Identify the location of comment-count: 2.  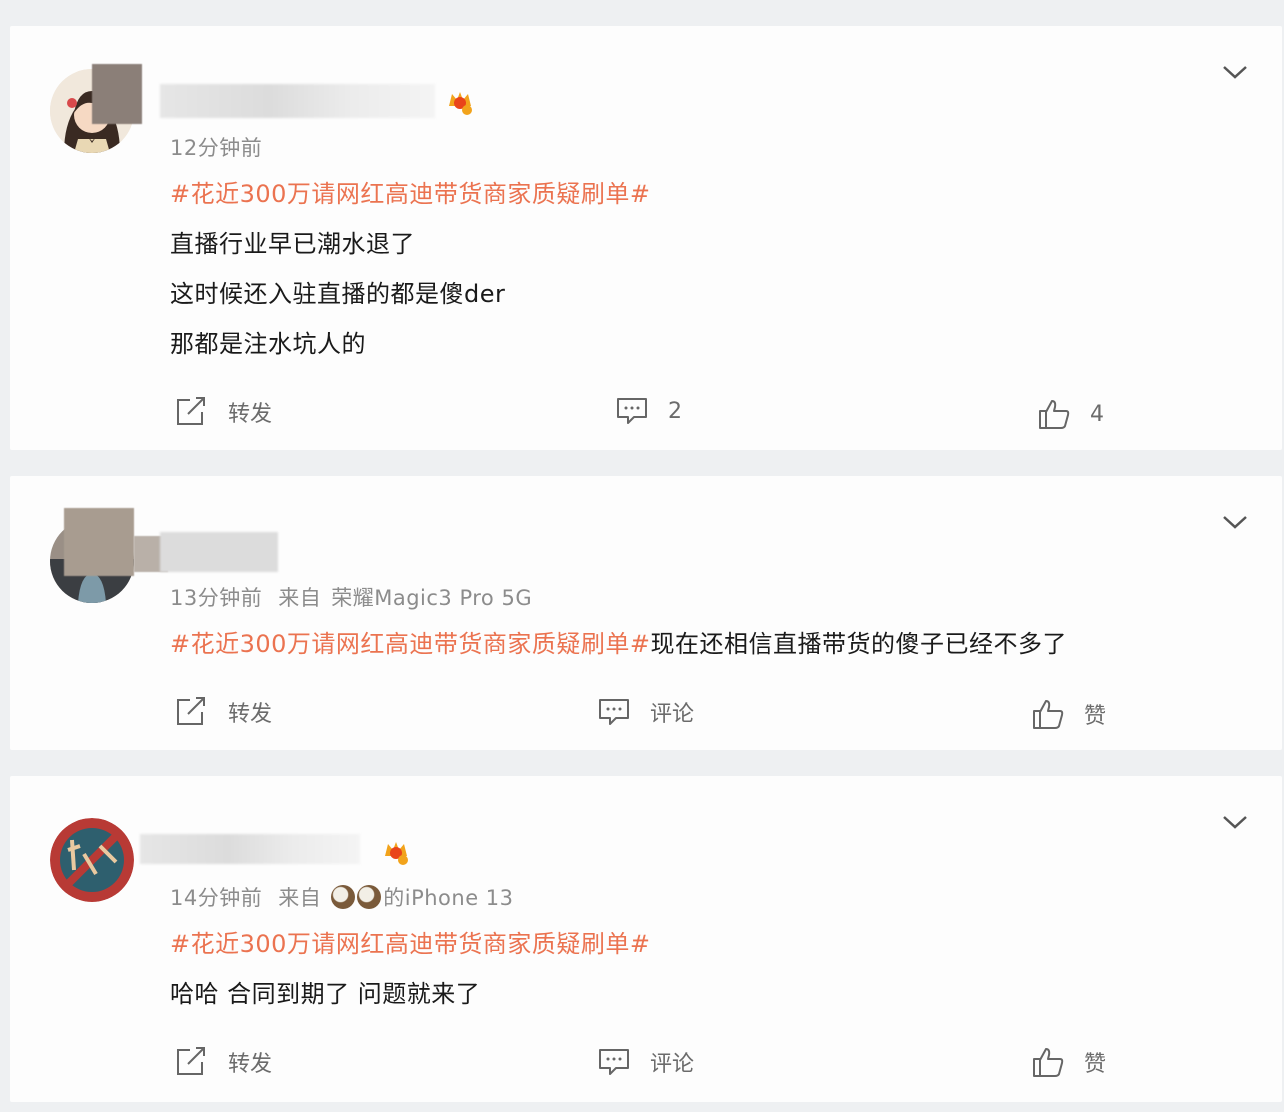
(675, 411).